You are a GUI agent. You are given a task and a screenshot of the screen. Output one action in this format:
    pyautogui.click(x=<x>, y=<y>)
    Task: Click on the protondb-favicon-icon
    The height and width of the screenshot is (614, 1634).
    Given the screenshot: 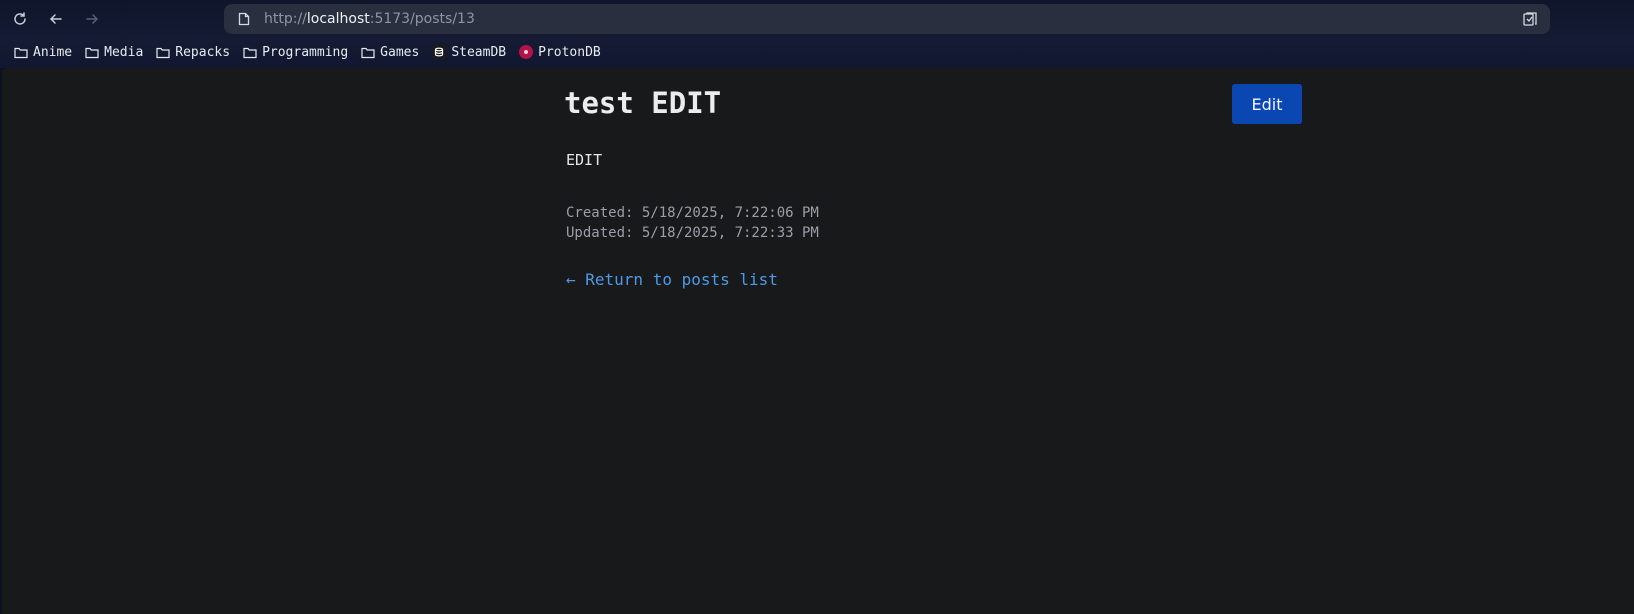 What is the action you would take?
    pyautogui.click(x=526, y=52)
    